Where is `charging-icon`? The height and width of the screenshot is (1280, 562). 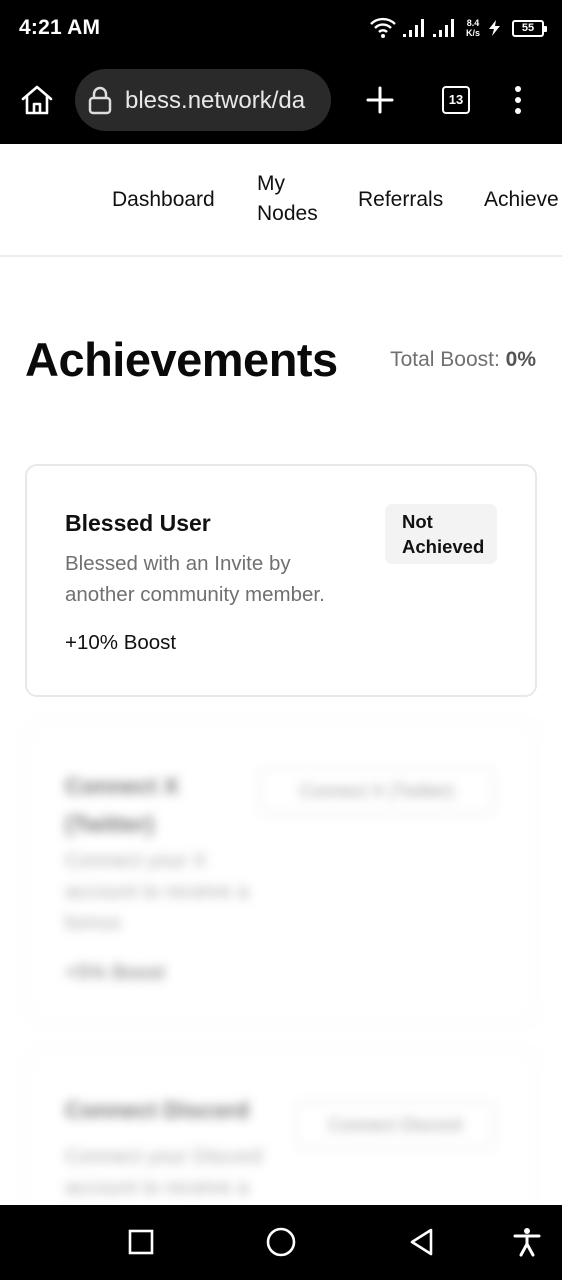
charging-icon is located at coordinates (494, 28).